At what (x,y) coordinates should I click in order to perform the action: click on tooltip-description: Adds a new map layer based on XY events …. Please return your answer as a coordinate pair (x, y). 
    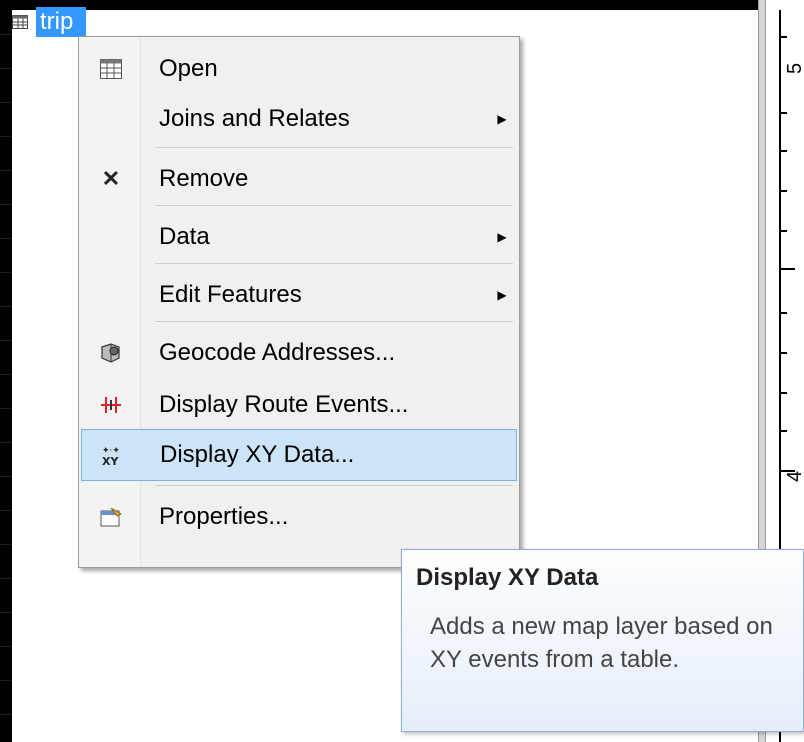
    Looking at the image, I should click on (601, 643).